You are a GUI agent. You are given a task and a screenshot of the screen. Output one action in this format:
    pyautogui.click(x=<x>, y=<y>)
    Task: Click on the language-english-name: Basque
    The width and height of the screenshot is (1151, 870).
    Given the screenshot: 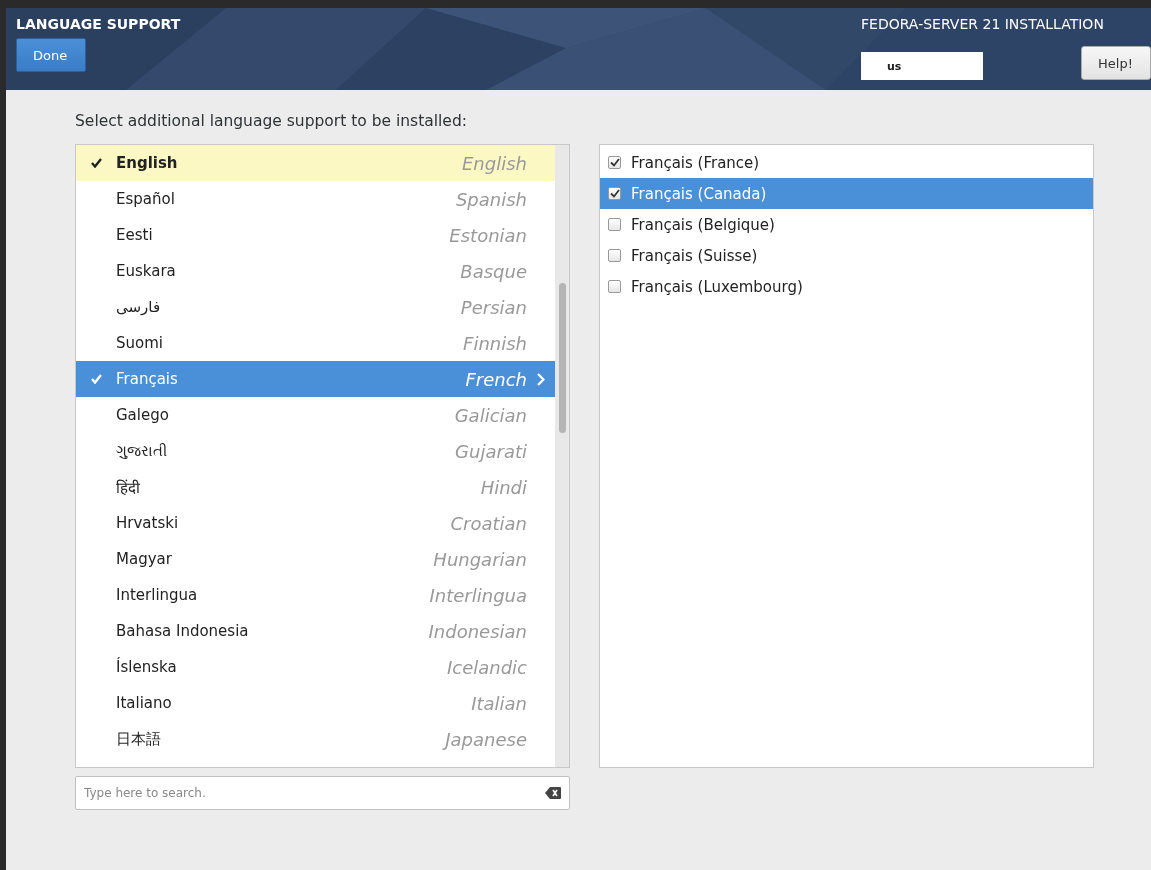 What is the action you would take?
    pyautogui.click(x=493, y=271)
    